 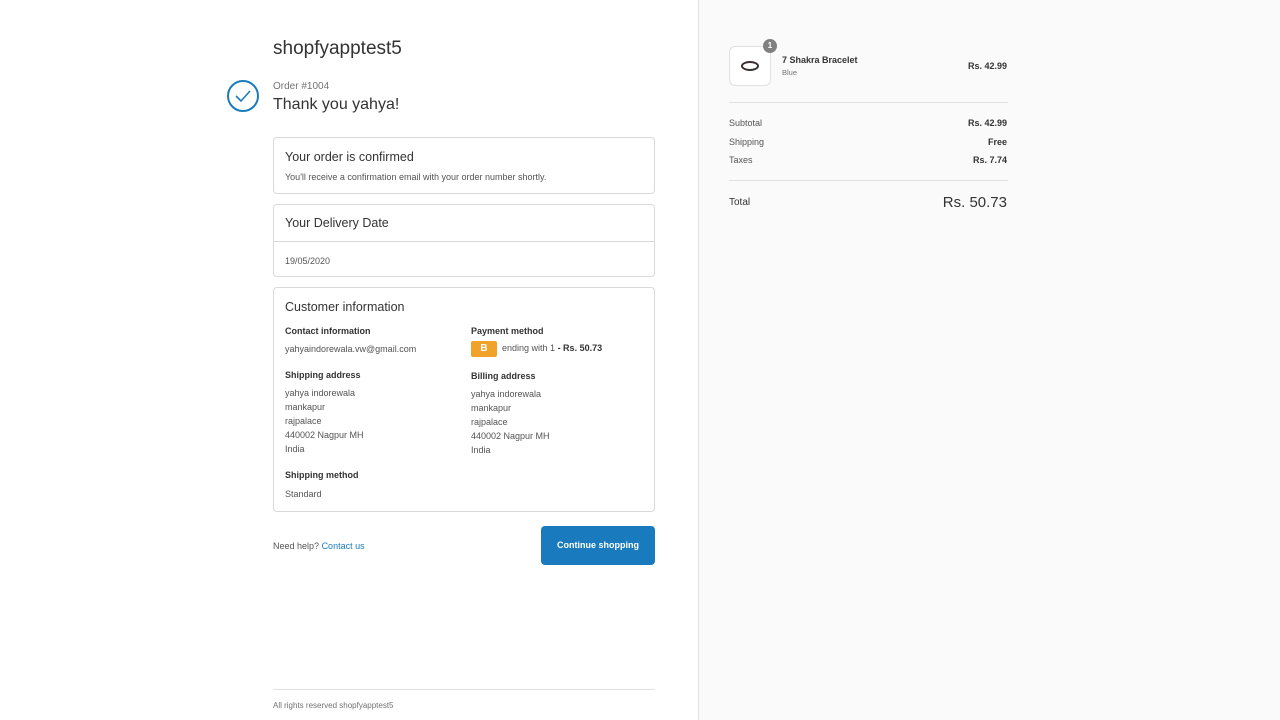 What do you see at coordinates (484, 349) in the screenshot?
I see `payment-card-icon: B` at bounding box center [484, 349].